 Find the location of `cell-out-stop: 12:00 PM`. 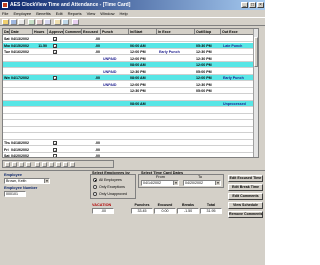

cell-out-stop: 12:00 PM is located at coordinates (208, 65).